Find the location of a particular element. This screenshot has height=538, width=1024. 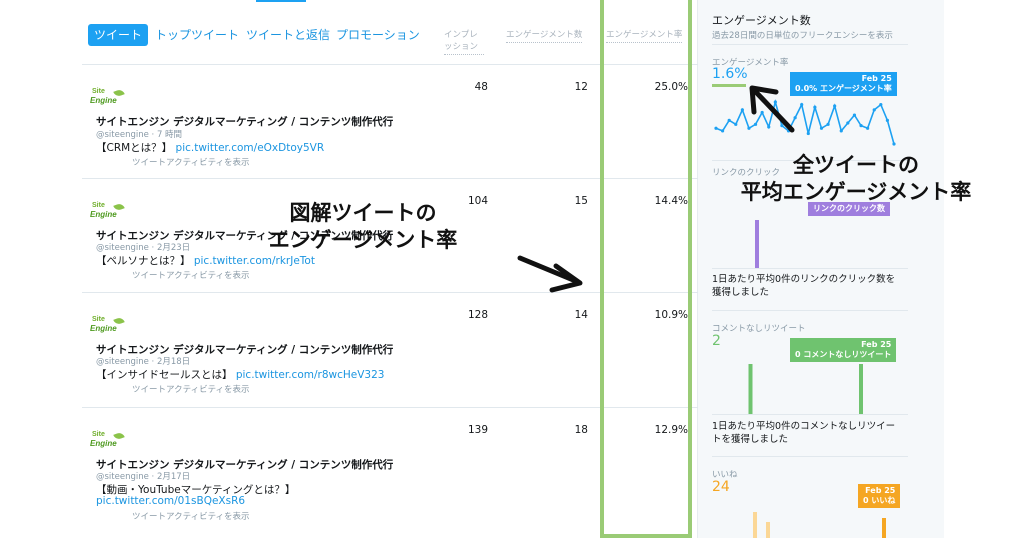

annotation-arrows is located at coordinates (656, 189).